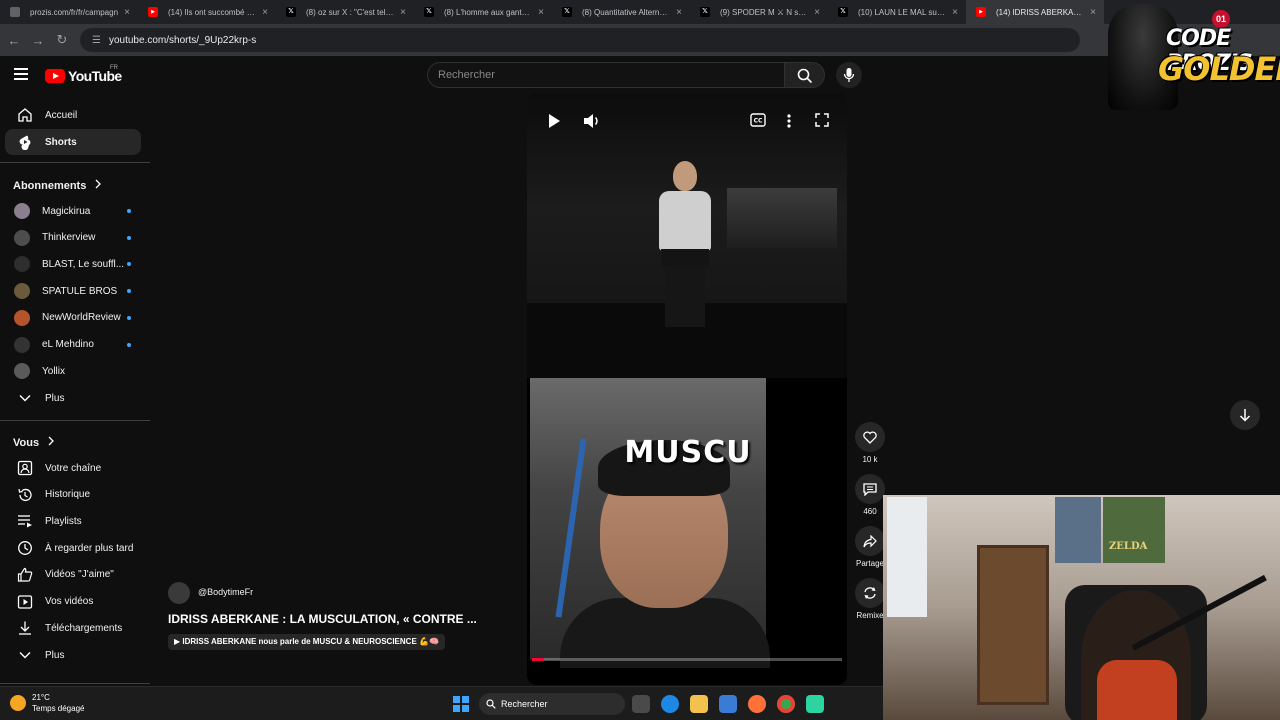 The height and width of the screenshot is (720, 1280). I want to click on sidebar-item-subscription: NewWorldReview, so click(73, 318).